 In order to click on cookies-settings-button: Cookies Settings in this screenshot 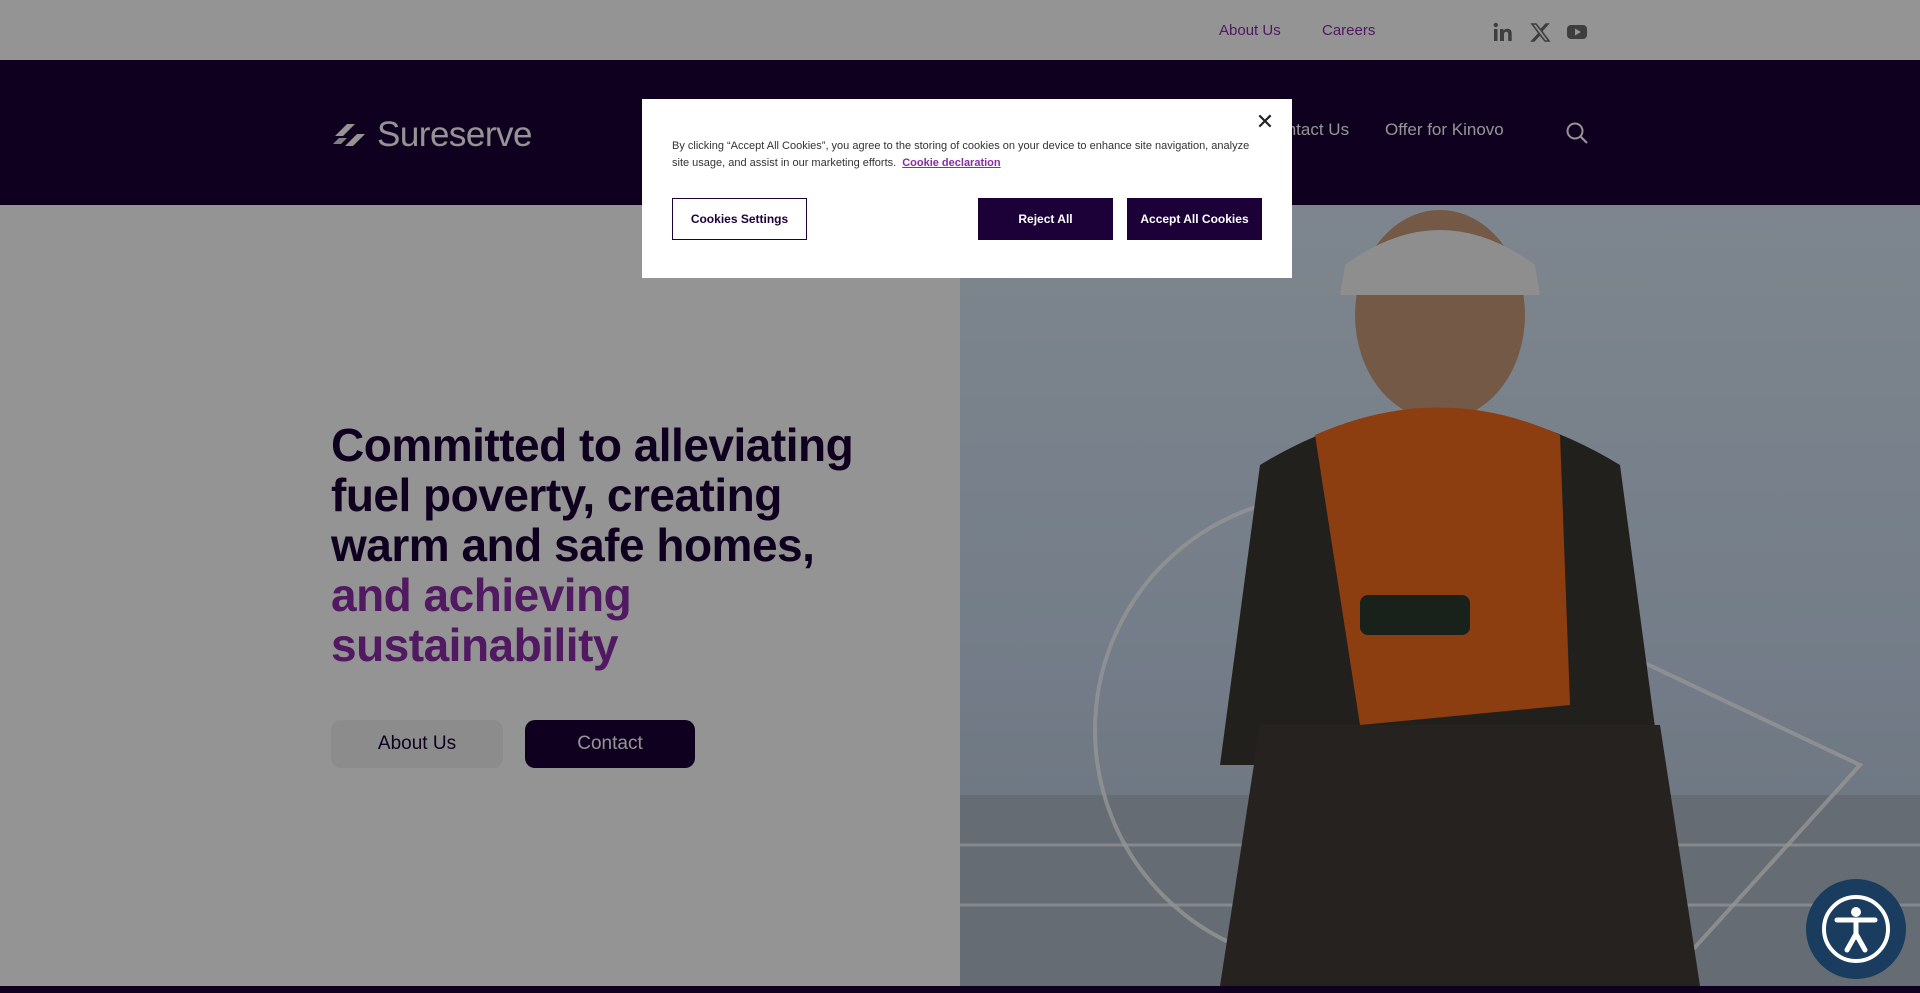, I will do `click(739, 219)`.